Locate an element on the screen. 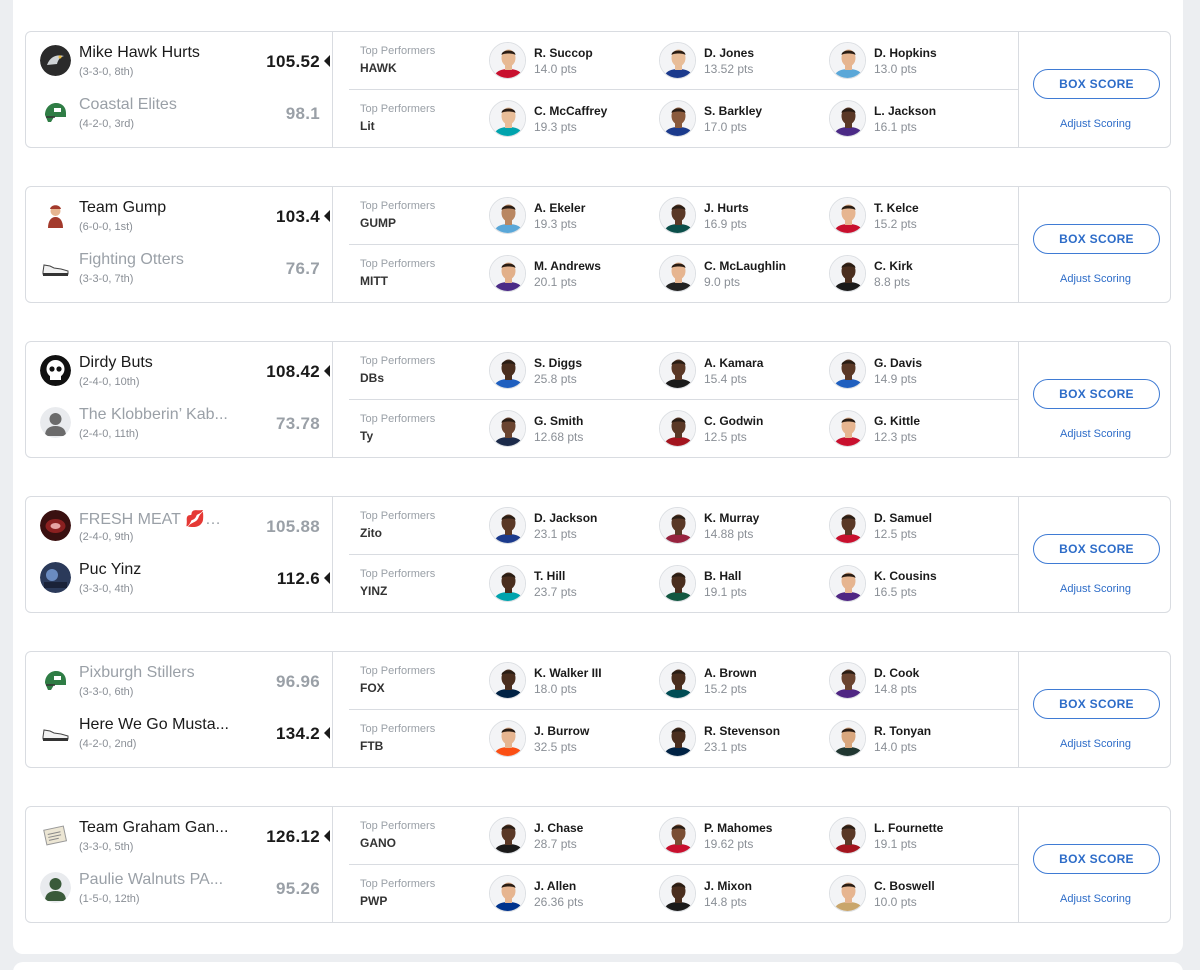 This screenshot has height=970, width=1200. team-row: Fighting Otters (3-3-0, 7th) 76.7 is located at coordinates (179, 272).